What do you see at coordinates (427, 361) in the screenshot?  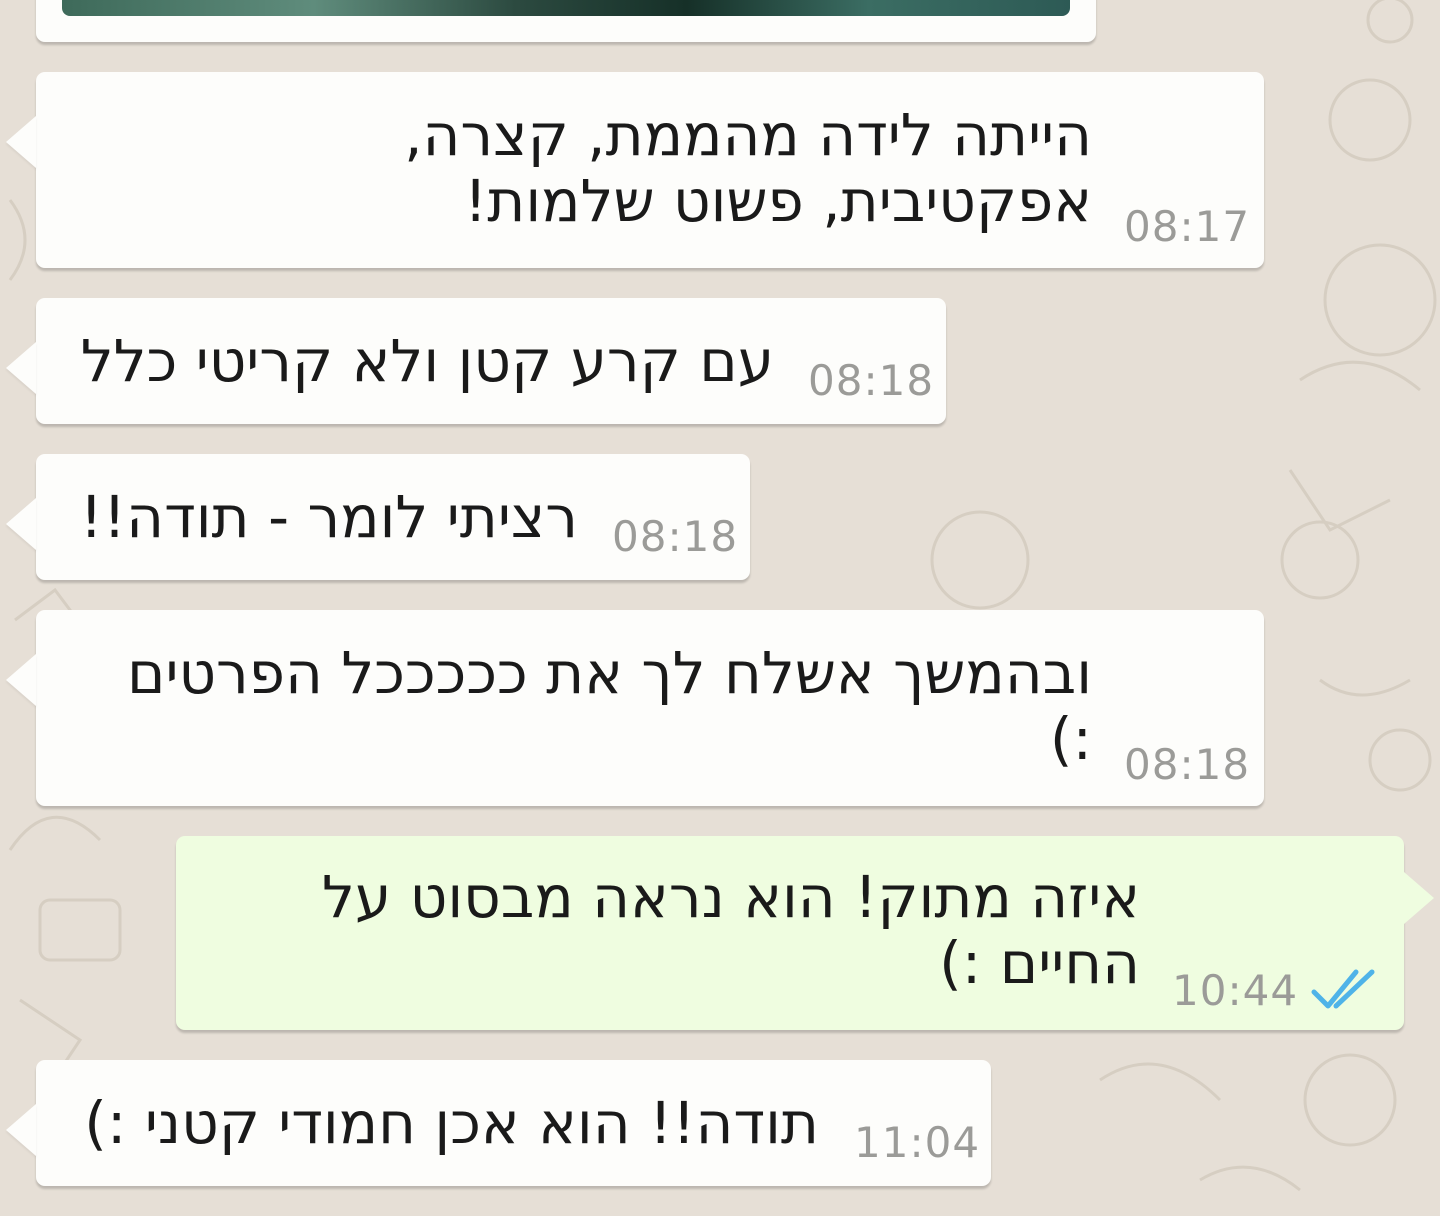 I see `message-text: עם קרע קטן ולא קריטי כלל` at bounding box center [427, 361].